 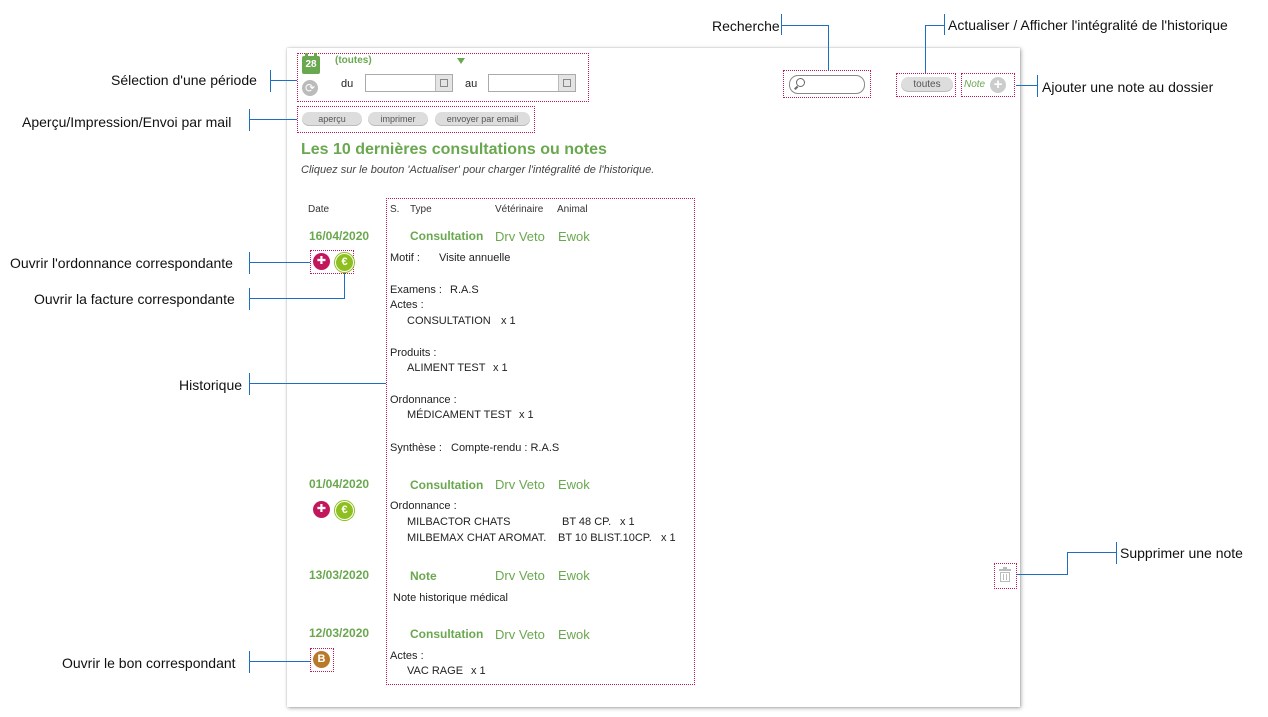 I want to click on entry-date: 13/03/2020, so click(x=339, y=575).